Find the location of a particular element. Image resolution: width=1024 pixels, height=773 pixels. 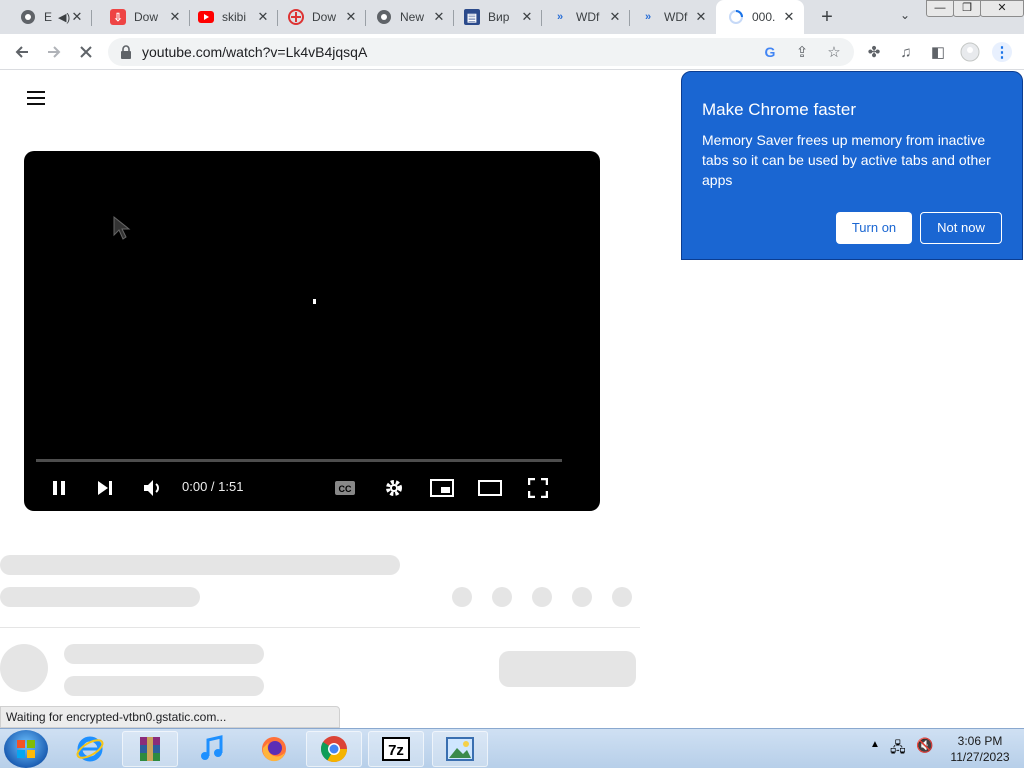

windows-logo-icon is located at coordinates (26, 749).